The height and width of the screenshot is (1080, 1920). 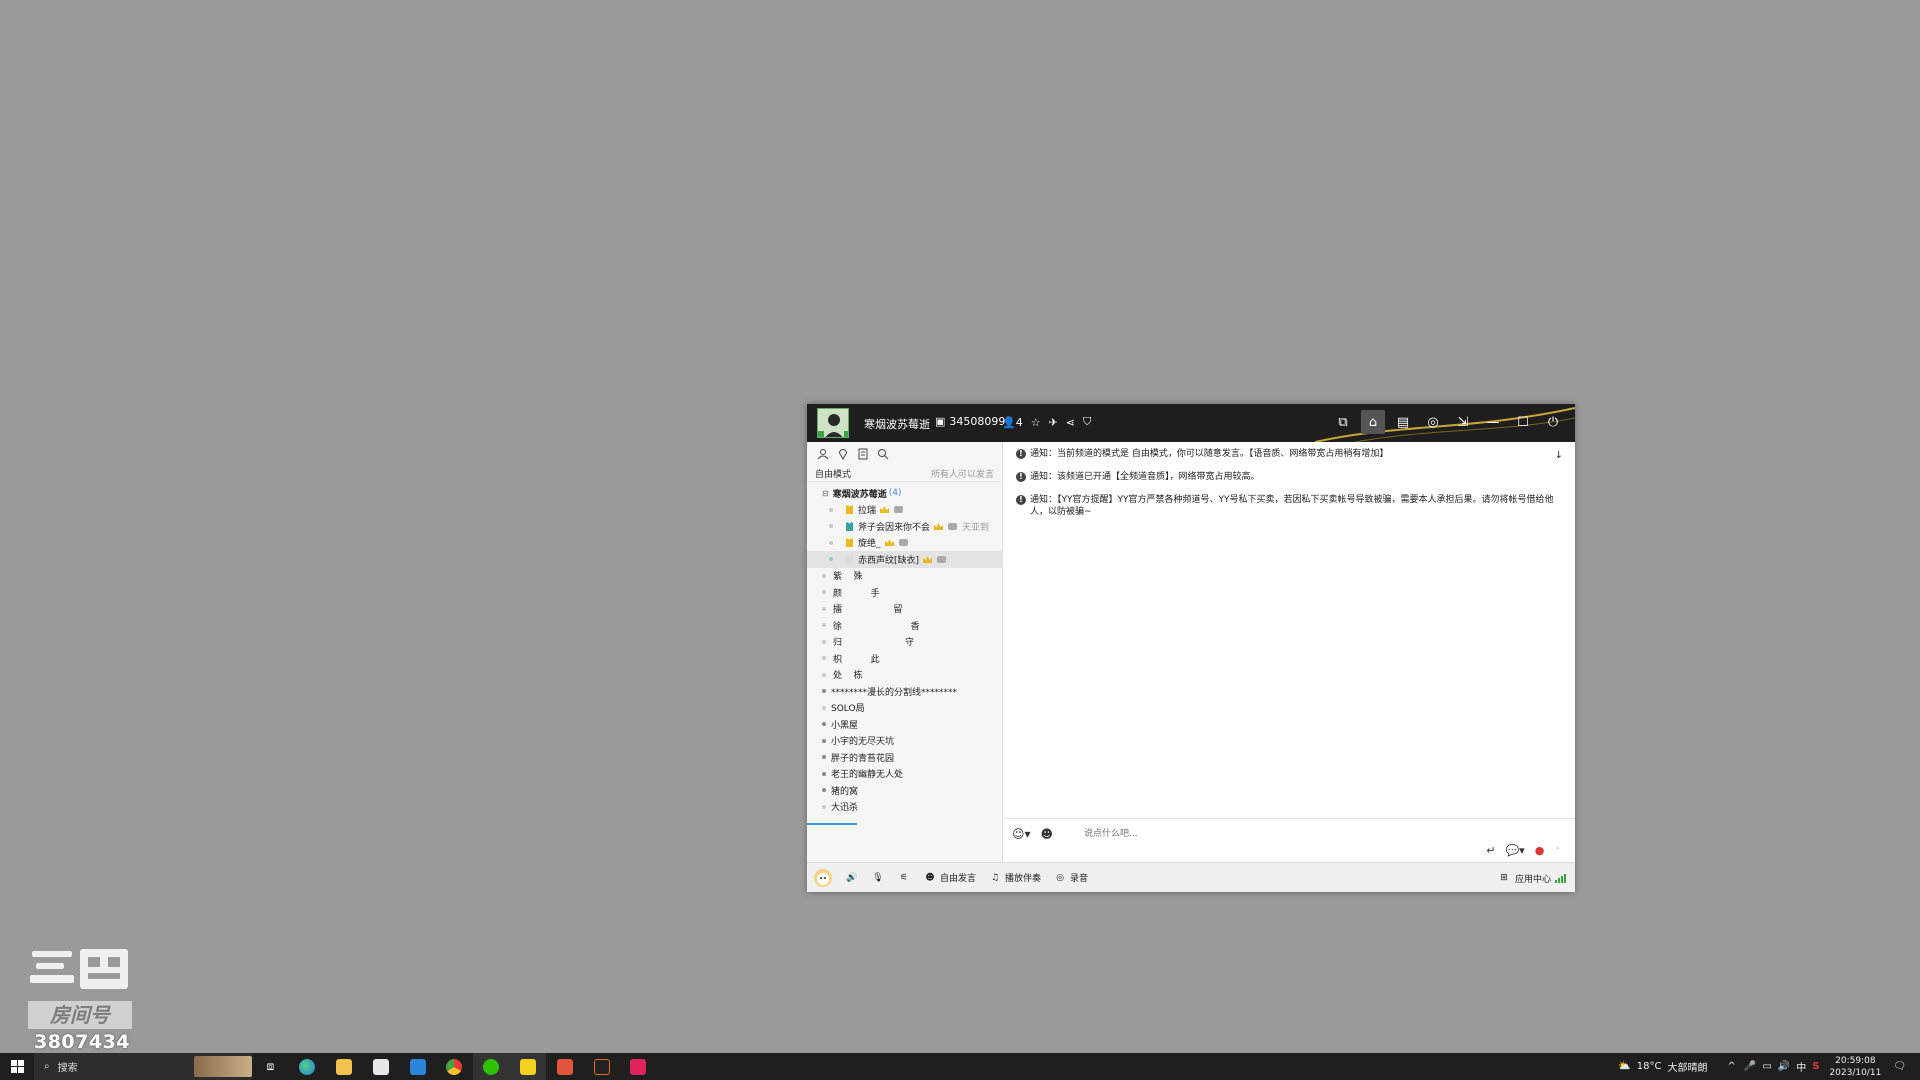 I want to click on home-icon: ⌂, so click(x=1373, y=422).